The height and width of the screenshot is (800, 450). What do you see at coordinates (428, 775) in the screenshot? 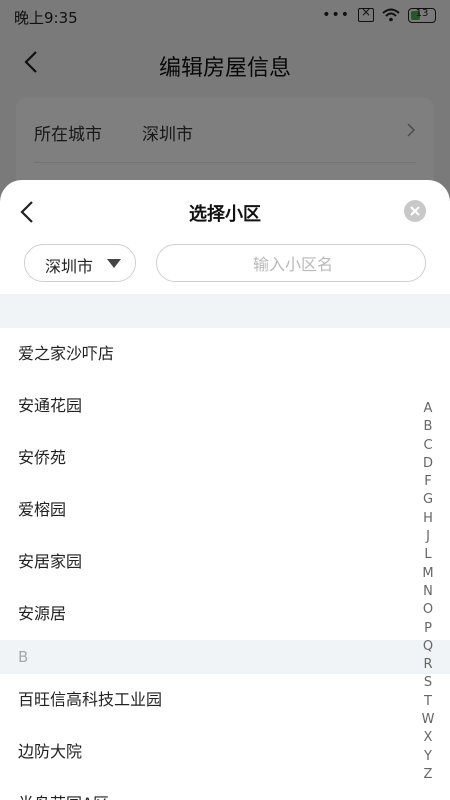
I see `index-letter: Z` at bounding box center [428, 775].